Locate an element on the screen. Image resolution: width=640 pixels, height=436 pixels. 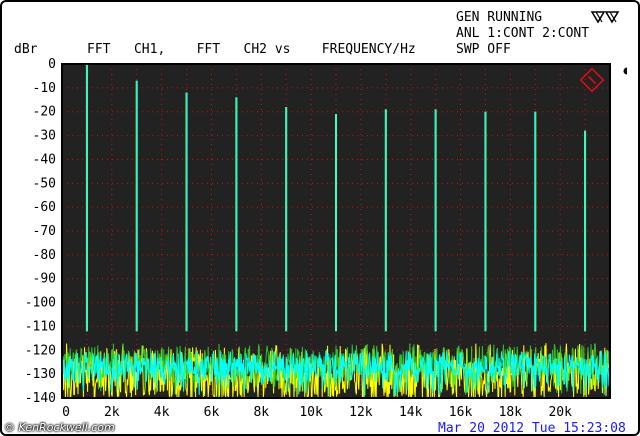
y-tick-label: -30 is located at coordinates (44, 136).